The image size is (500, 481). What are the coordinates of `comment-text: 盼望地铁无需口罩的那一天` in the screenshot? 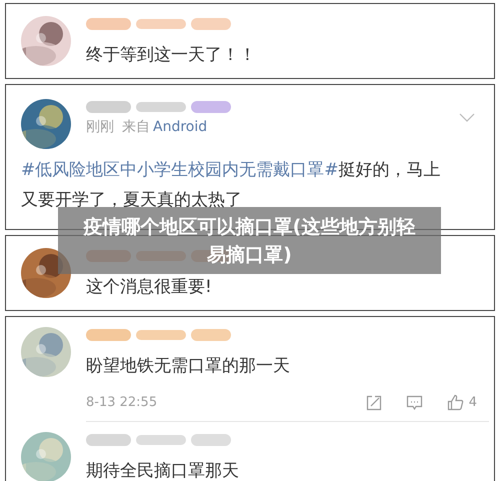 It's located at (188, 366).